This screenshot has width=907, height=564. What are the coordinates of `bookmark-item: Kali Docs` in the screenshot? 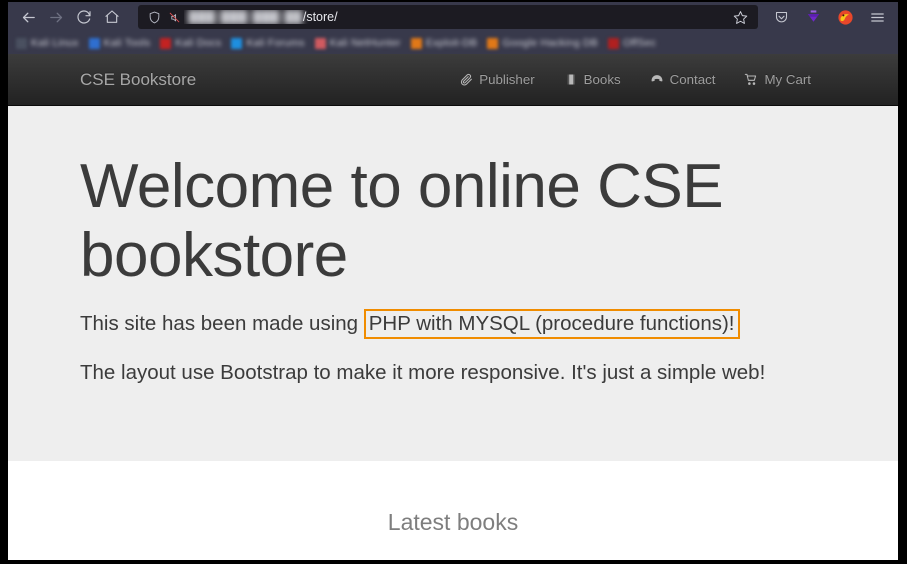 It's located at (190, 43).